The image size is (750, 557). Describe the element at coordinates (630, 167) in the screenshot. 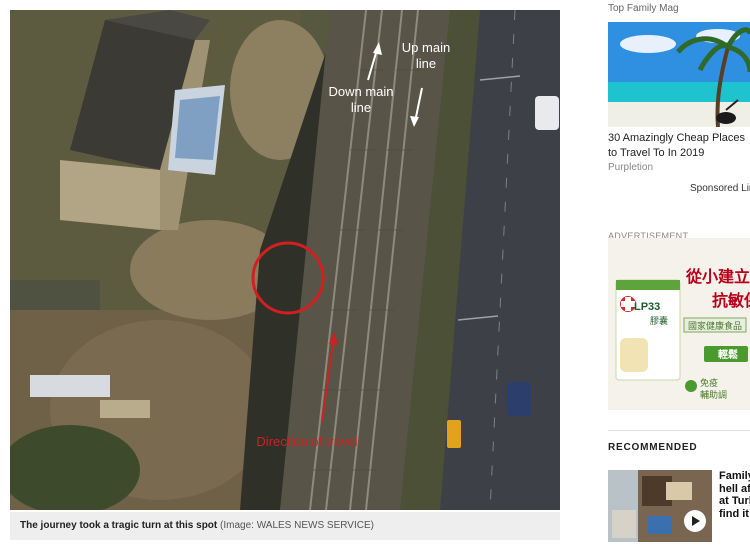

I see `promo-source: Purpletion` at that location.